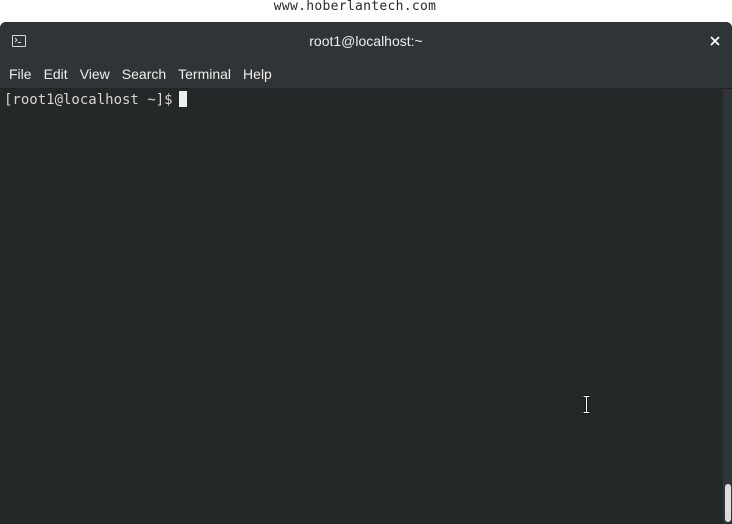  What do you see at coordinates (715, 41) in the screenshot?
I see `close-icon` at bounding box center [715, 41].